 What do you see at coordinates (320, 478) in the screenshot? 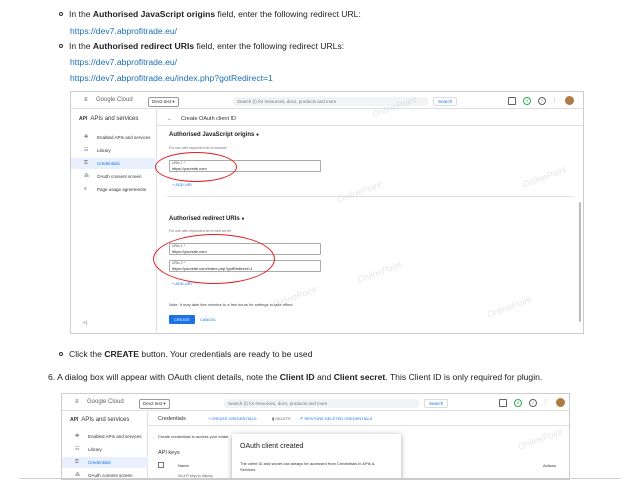
I see `page-divider` at bounding box center [320, 478].